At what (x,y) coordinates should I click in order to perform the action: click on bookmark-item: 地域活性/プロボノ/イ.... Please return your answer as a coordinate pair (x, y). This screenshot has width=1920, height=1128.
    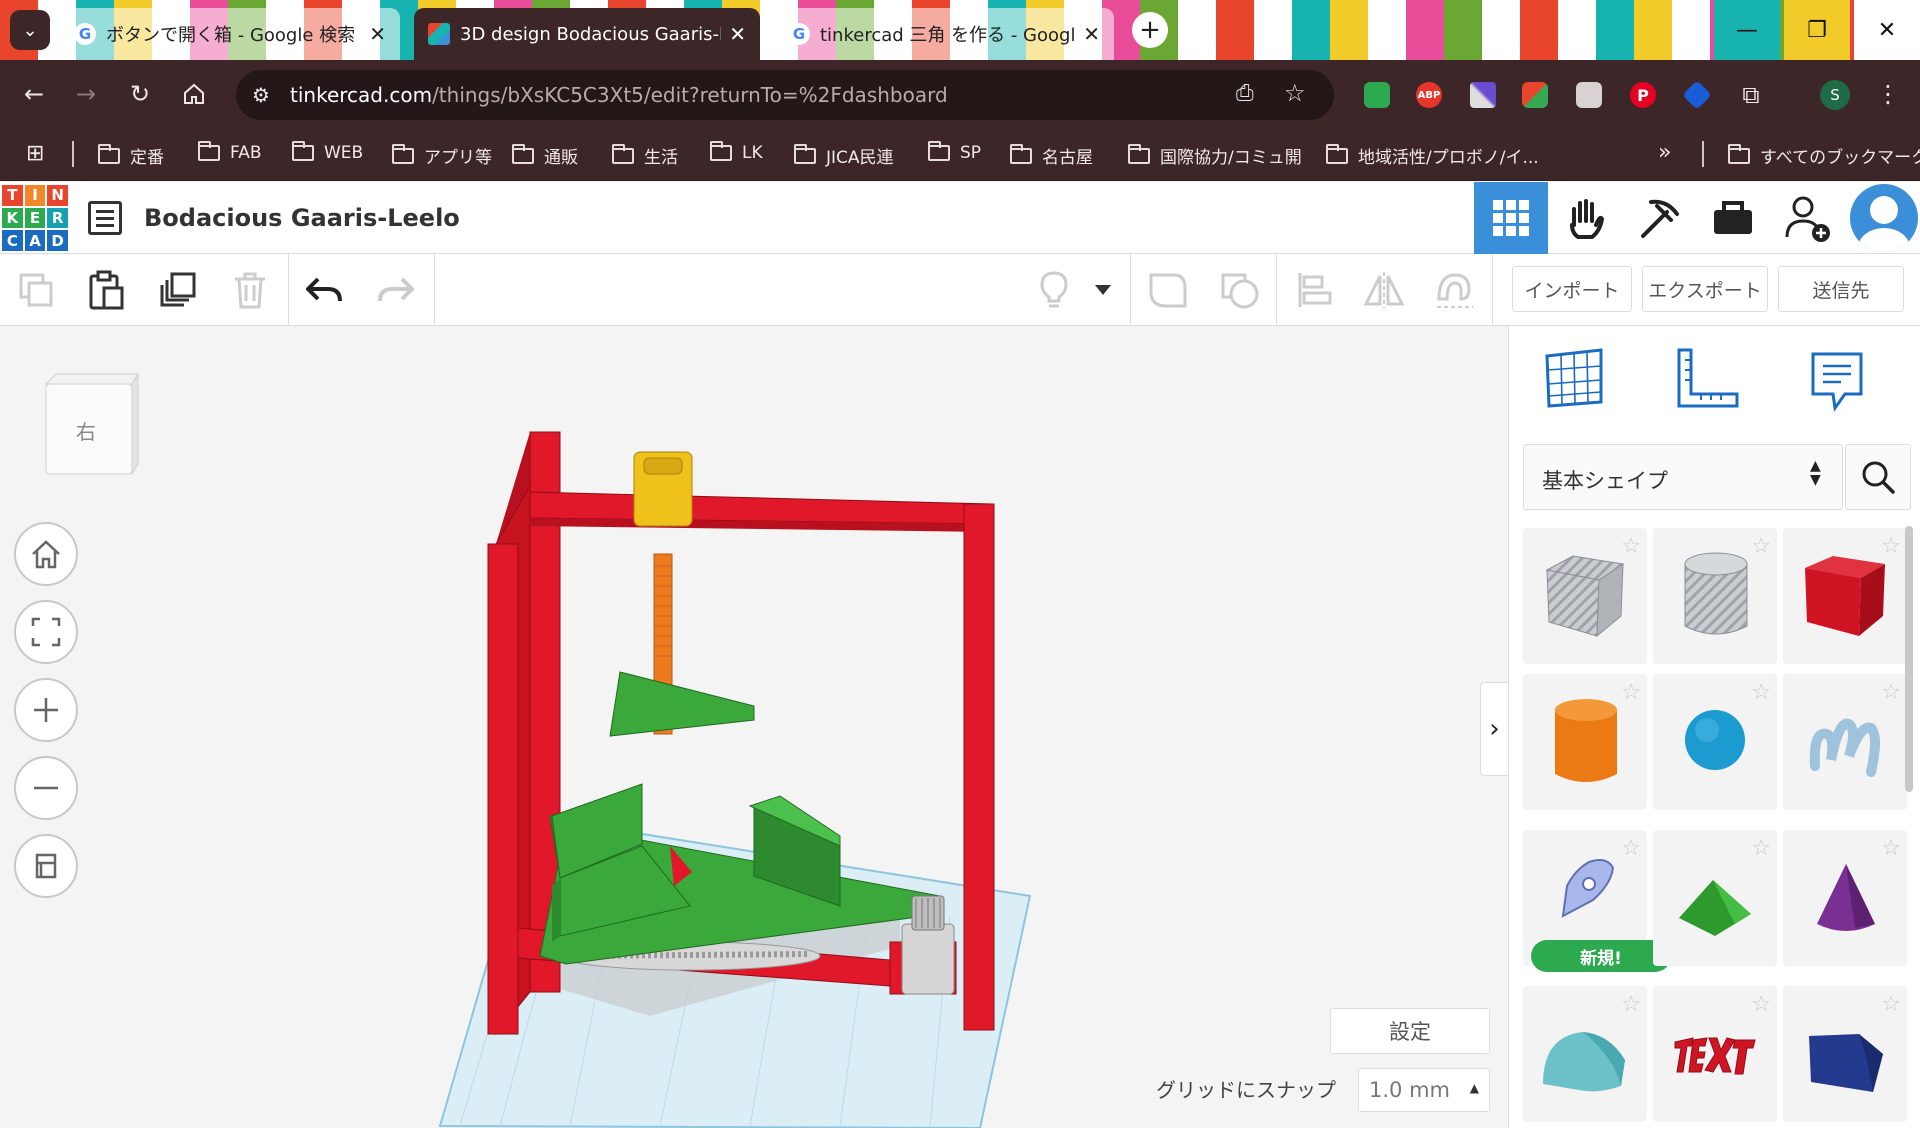
    Looking at the image, I should click on (1432, 155).